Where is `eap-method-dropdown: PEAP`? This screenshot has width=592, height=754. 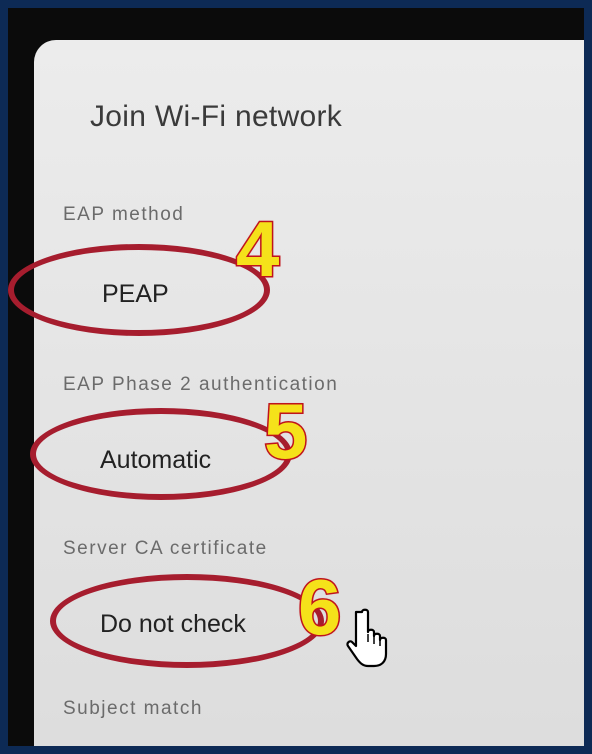 eap-method-dropdown: PEAP is located at coordinates (135, 294).